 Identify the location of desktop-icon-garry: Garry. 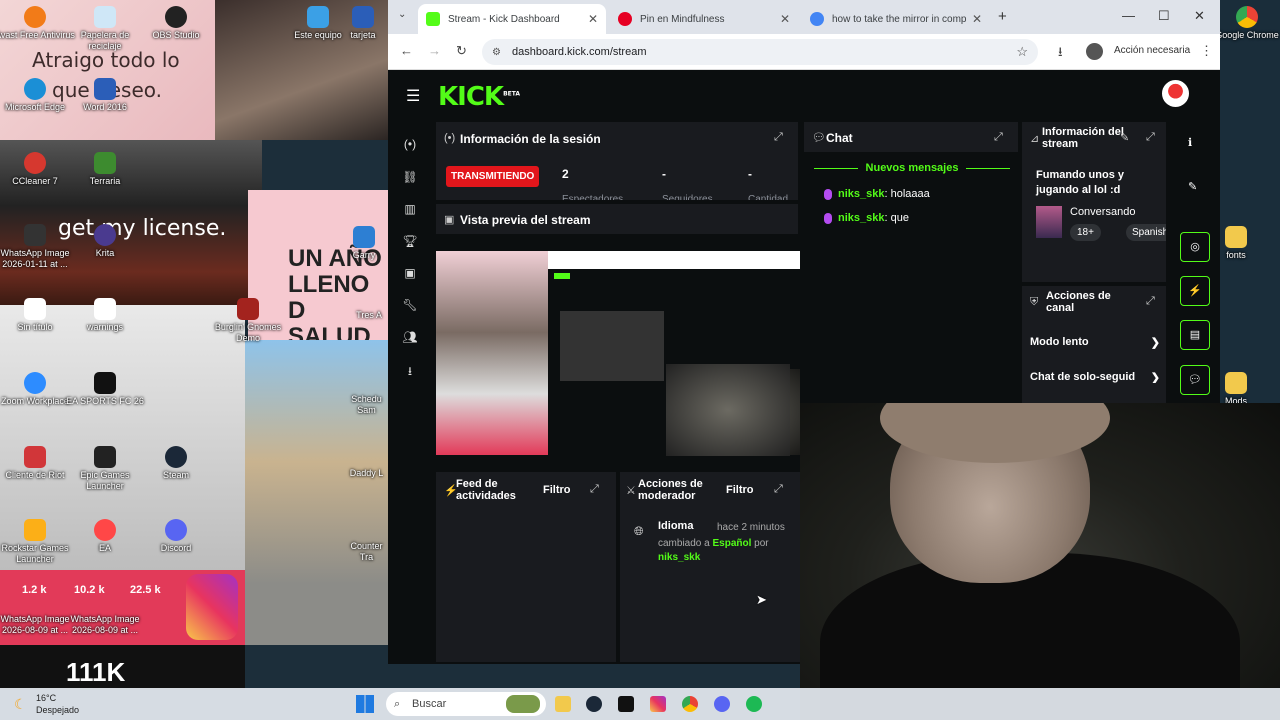
(364, 243).